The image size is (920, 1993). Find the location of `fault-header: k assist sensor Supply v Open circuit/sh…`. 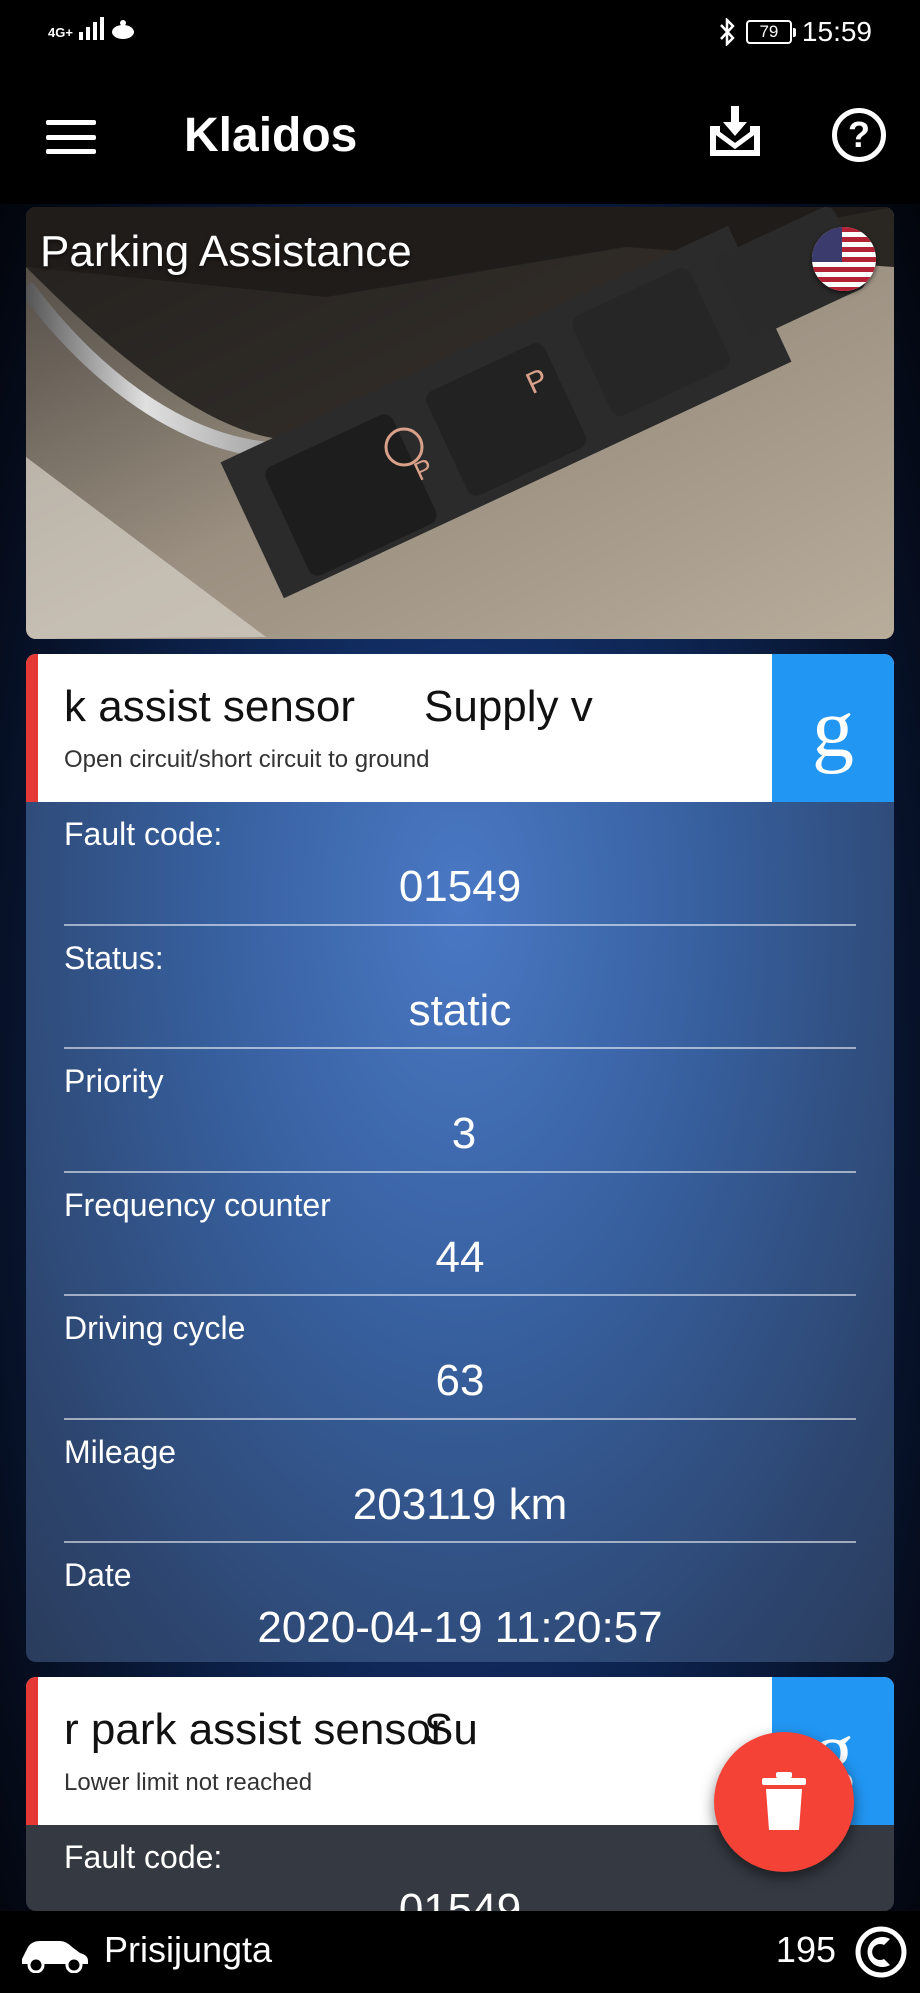

fault-header: k assist sensor Supply v Open circuit/sh… is located at coordinates (460, 728).